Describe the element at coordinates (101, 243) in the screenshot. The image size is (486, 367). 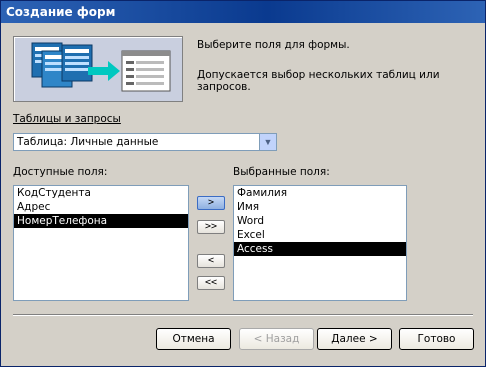
I see `available-fields-list: КодСтудента Адрес НомерТелефона` at that location.